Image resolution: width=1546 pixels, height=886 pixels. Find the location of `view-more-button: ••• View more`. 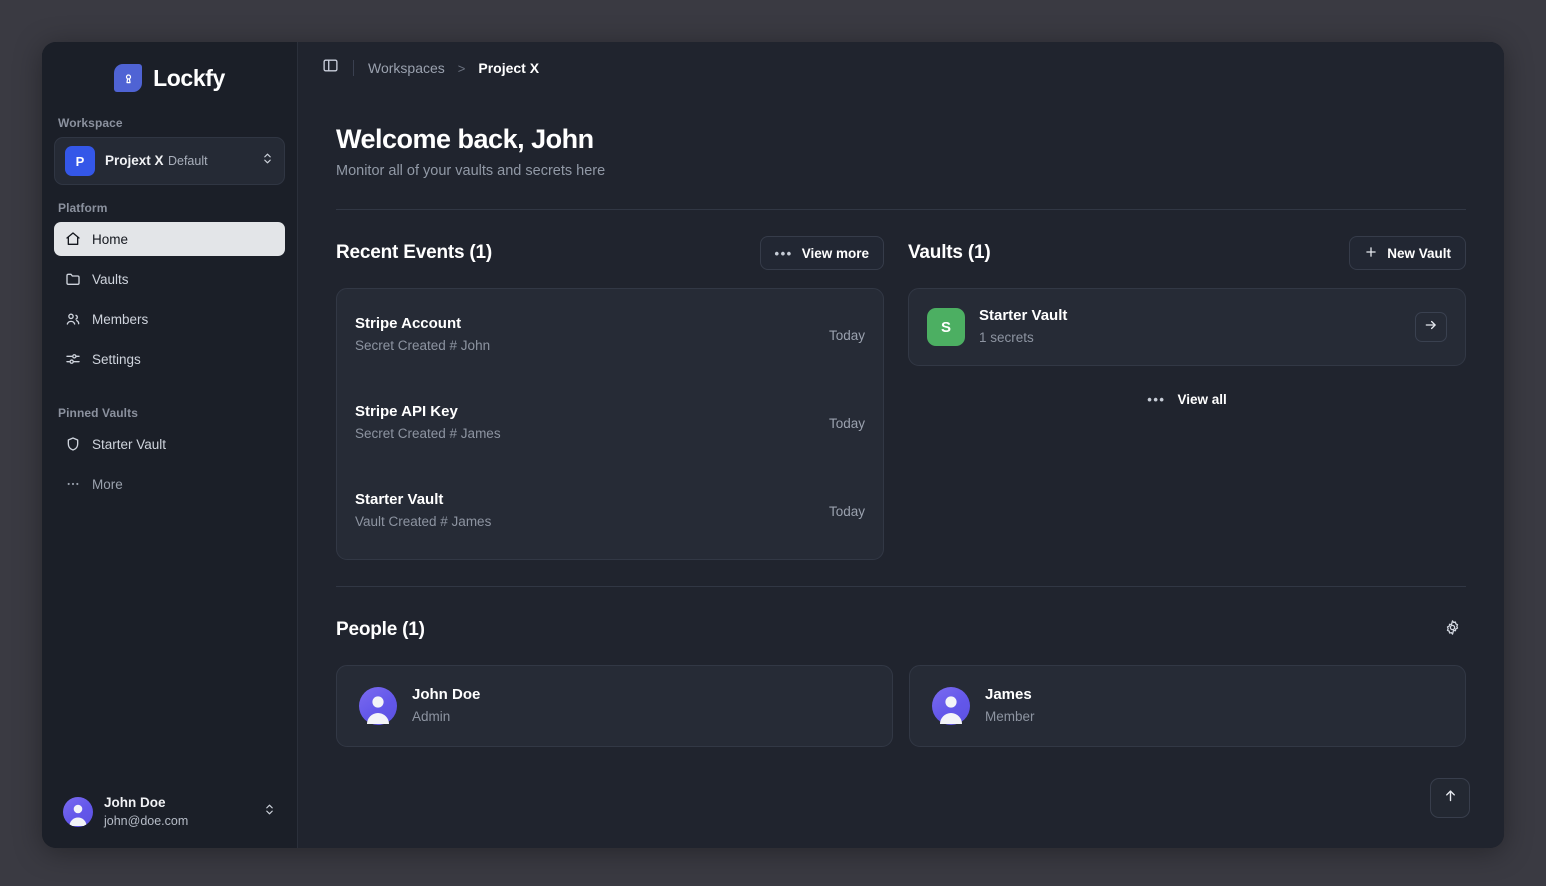

view-more-button: ••• View more is located at coordinates (821, 253).